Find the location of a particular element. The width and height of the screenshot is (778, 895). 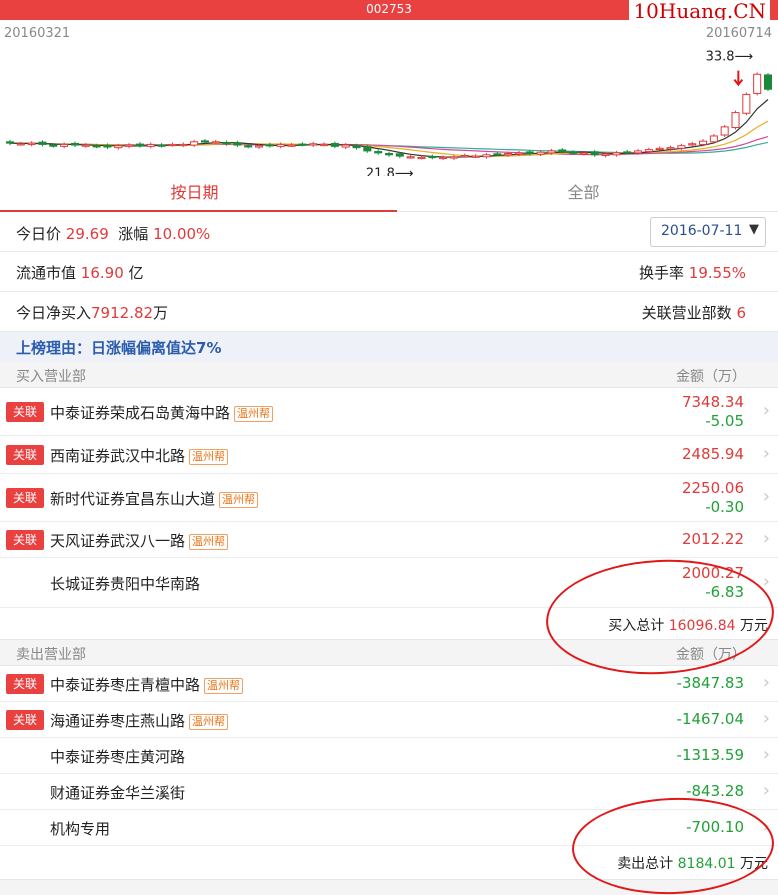

net-buy-unit: 万 is located at coordinates (161, 313).